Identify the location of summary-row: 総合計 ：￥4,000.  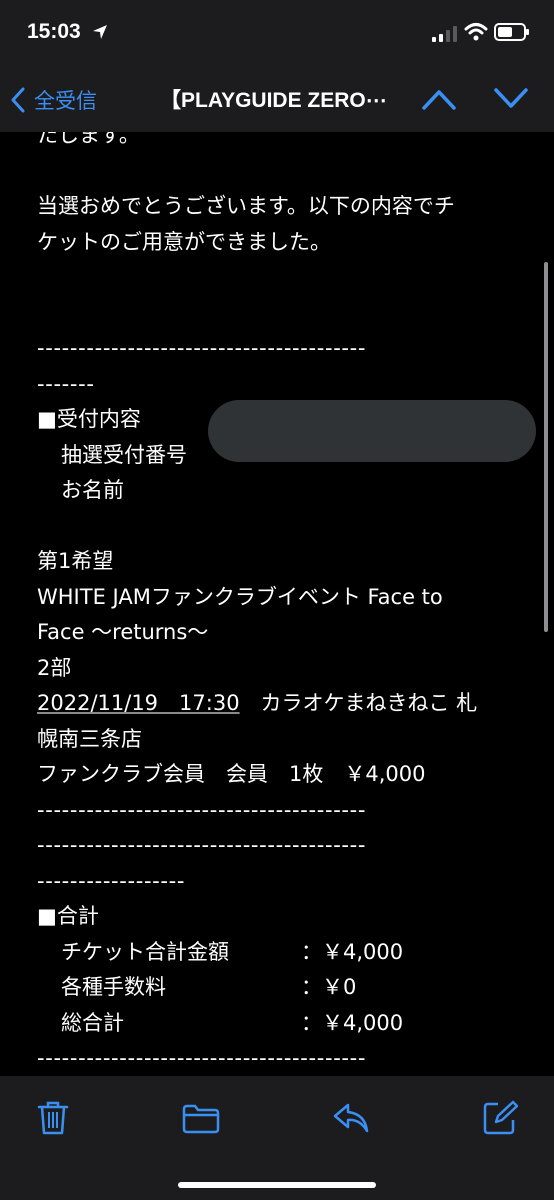
(287, 1024).